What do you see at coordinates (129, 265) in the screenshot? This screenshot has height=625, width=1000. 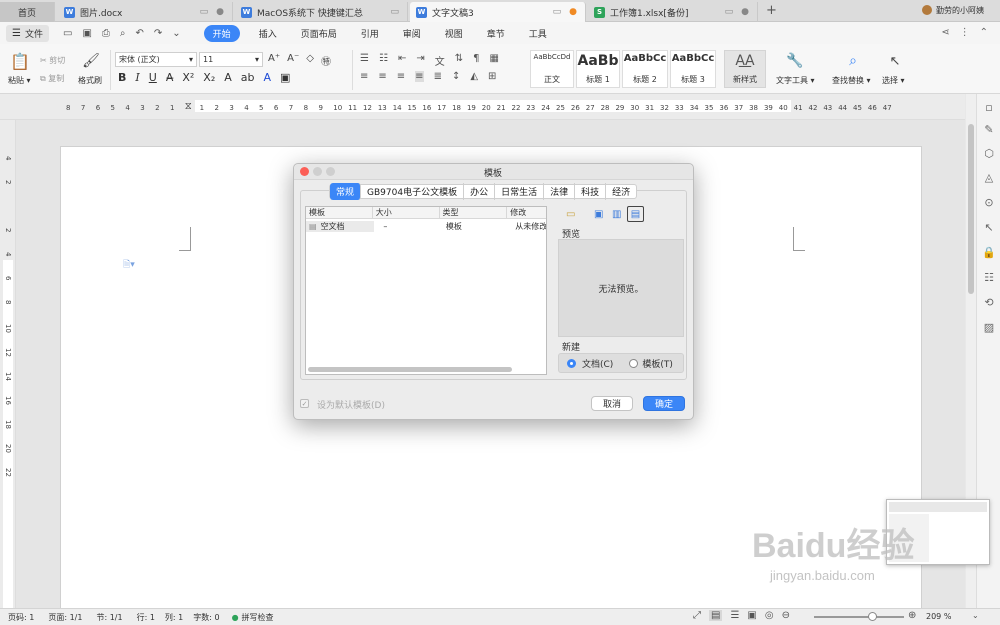 I see `paragraph-options-icon: 🗎▾` at bounding box center [129, 265].